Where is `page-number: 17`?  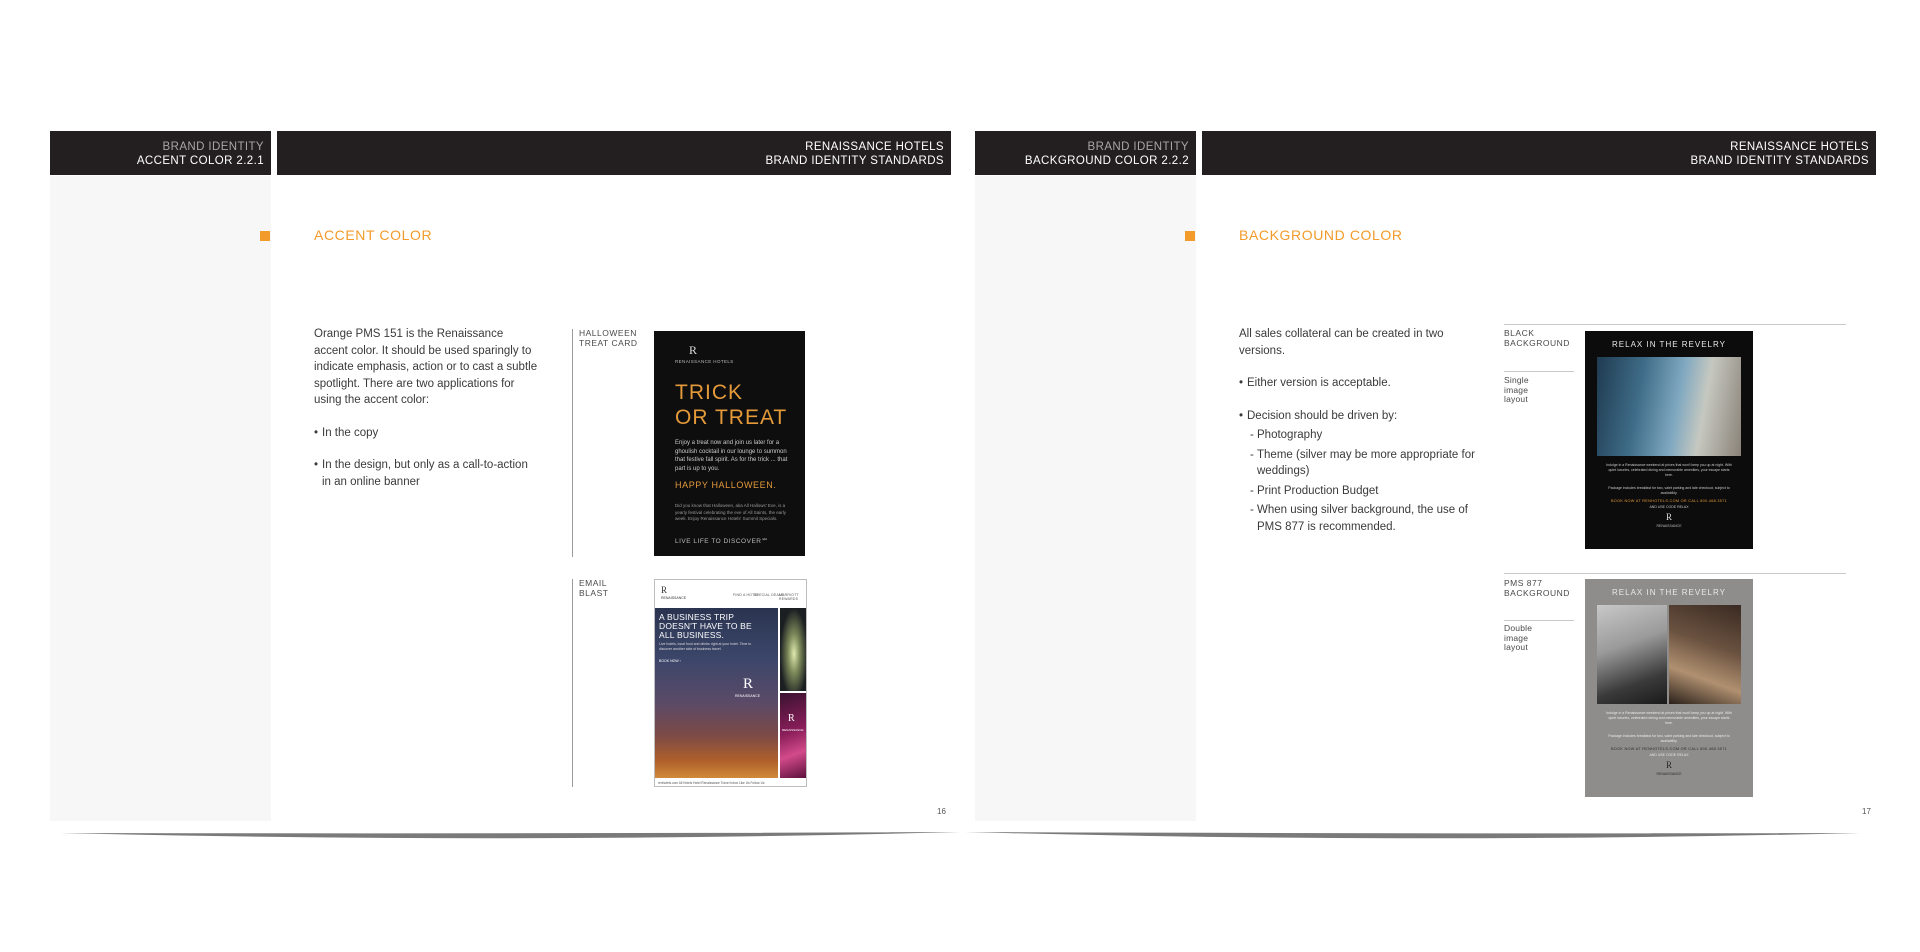 page-number: 17 is located at coordinates (1866, 811).